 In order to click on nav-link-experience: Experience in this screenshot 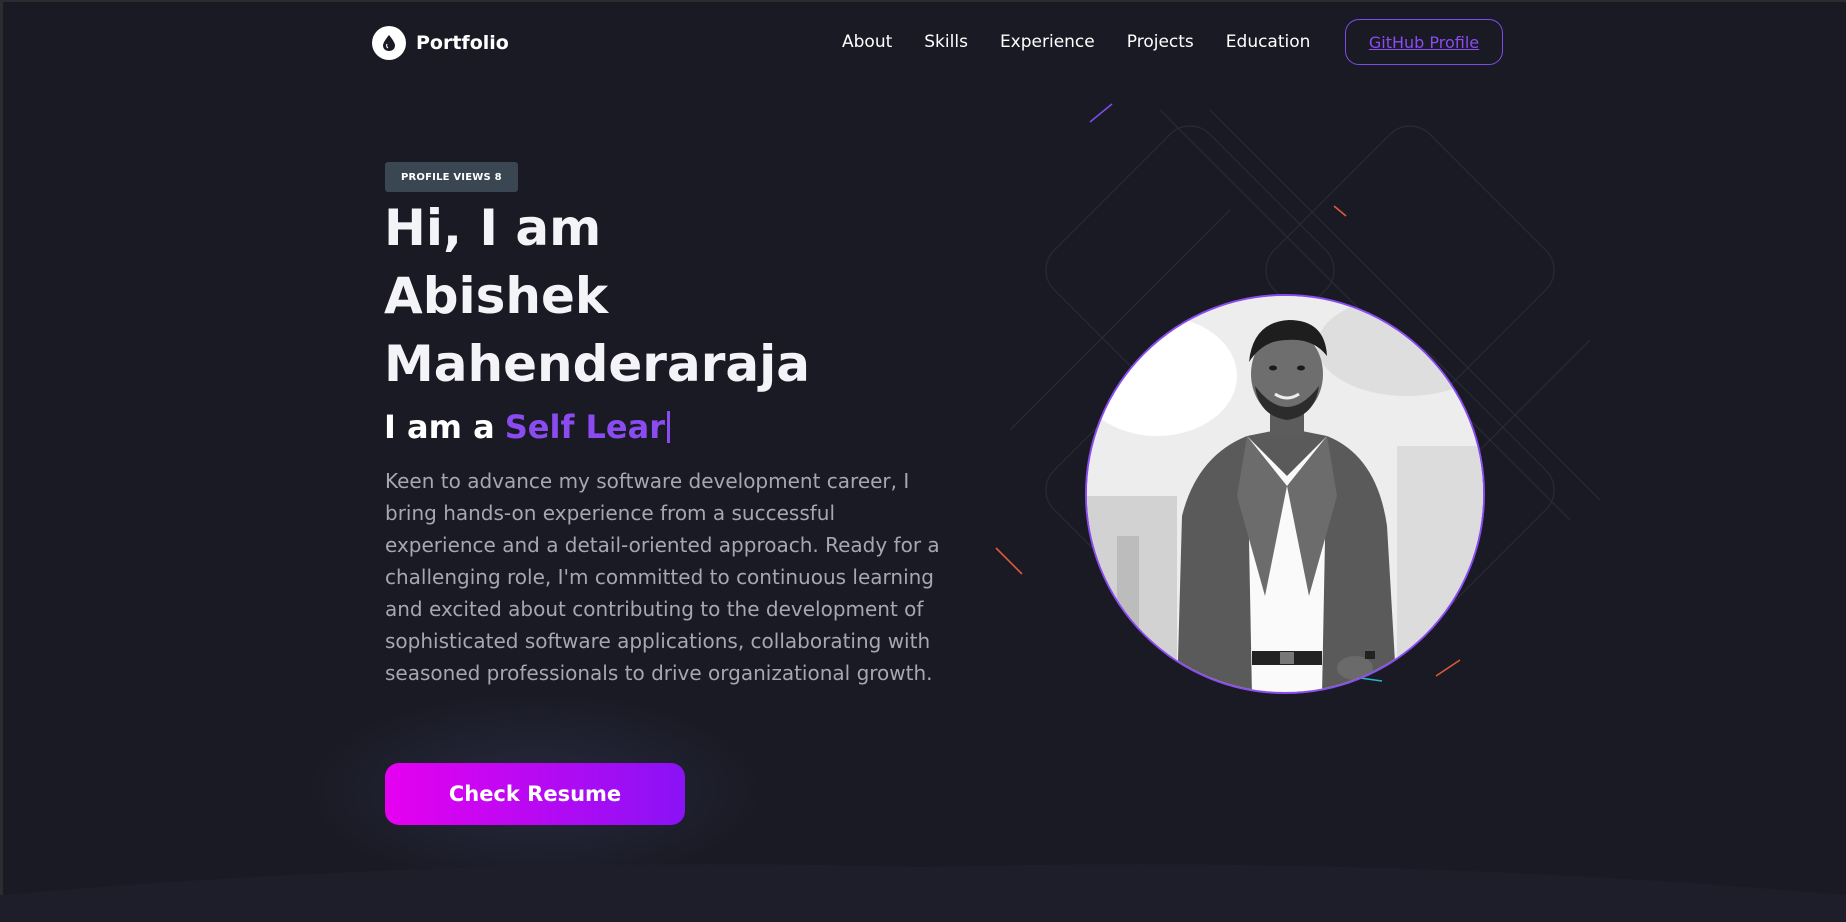, I will do `click(1047, 42)`.